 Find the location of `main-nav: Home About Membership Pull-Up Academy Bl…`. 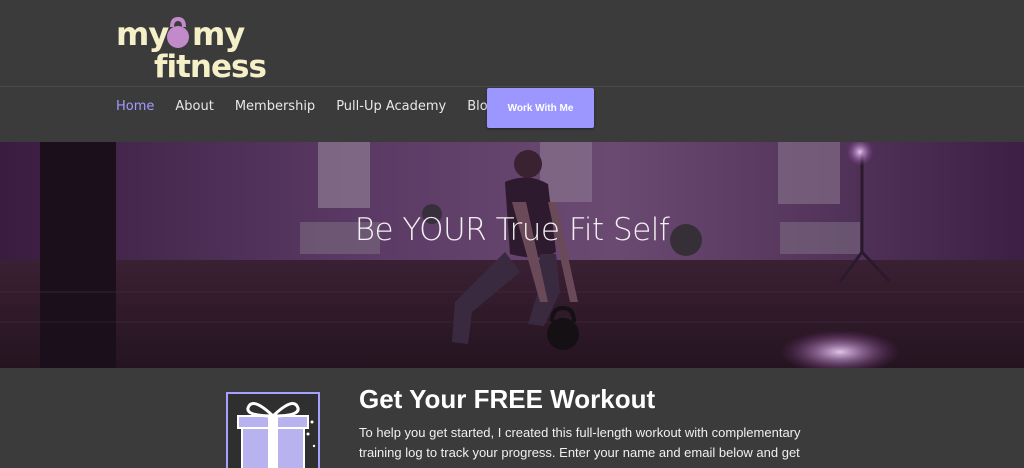

main-nav: Home About Membership Pull-Up Academy Bl… is located at coordinates (316, 107).